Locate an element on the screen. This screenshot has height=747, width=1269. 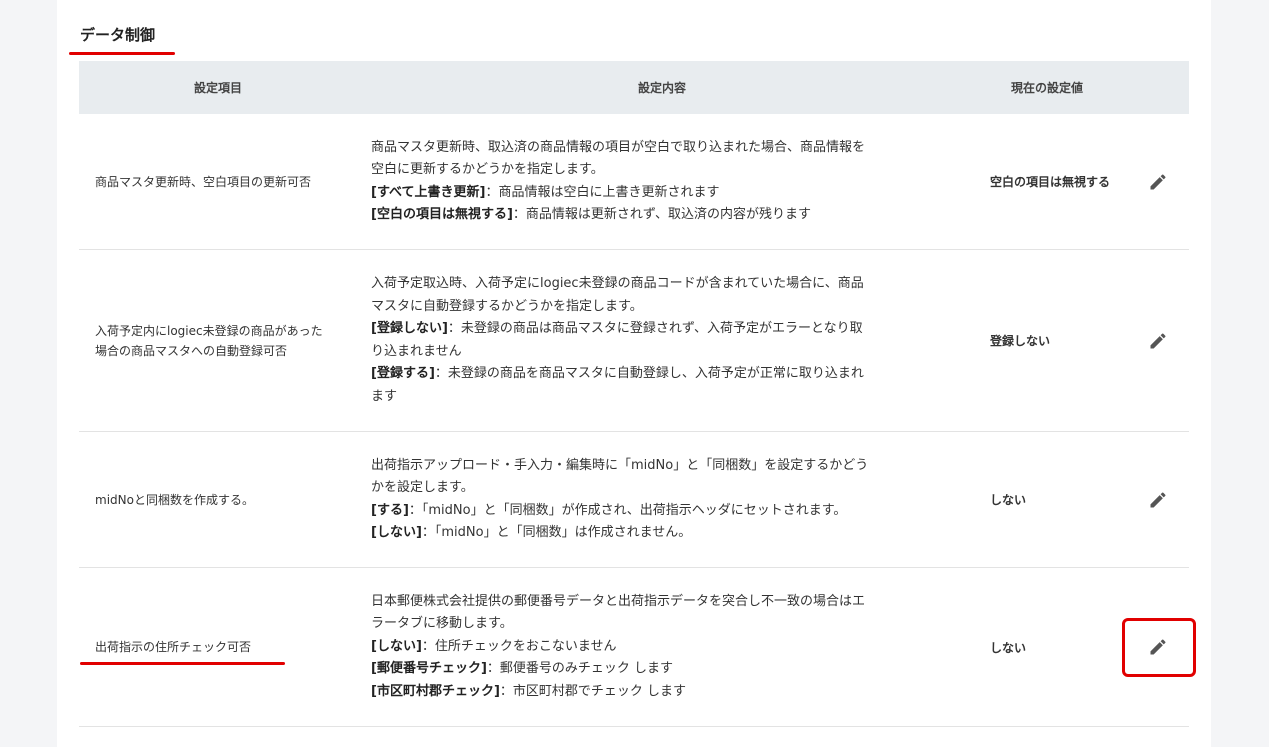
setting-name-line: 場合の商品マスタへの自動登録可否 is located at coordinates (191, 350).